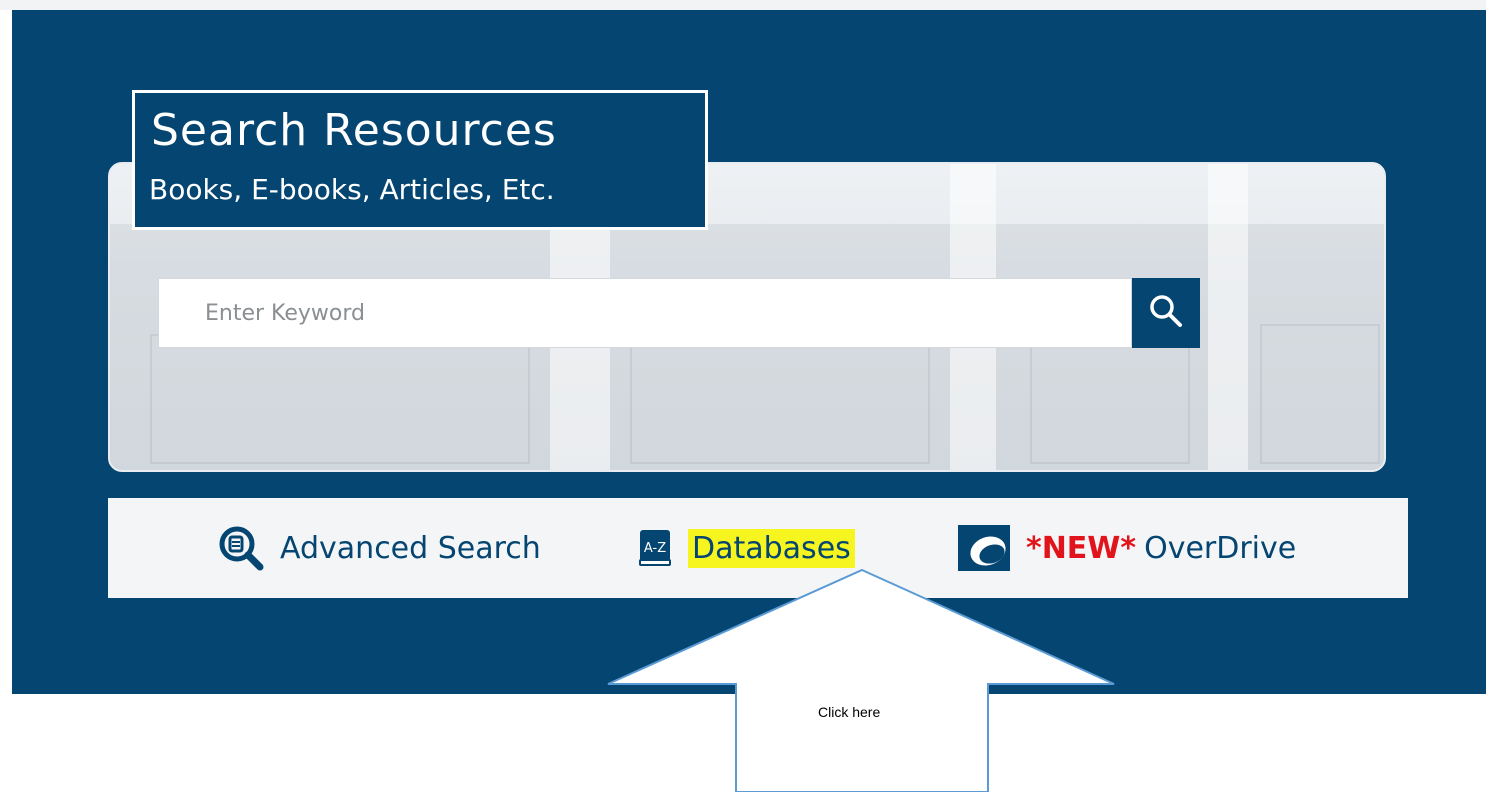 This screenshot has width=1486, height=792. I want to click on svg-text: A-Z, so click(655, 548).